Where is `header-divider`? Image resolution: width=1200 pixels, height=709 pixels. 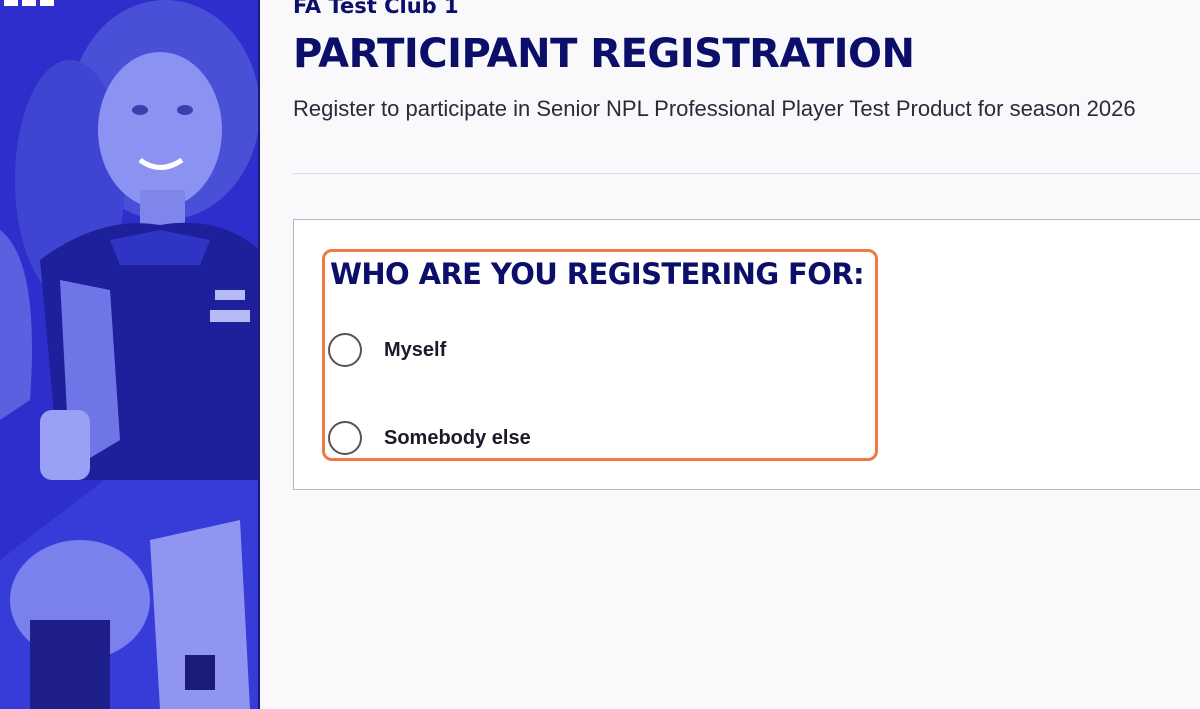
header-divider is located at coordinates (746, 173).